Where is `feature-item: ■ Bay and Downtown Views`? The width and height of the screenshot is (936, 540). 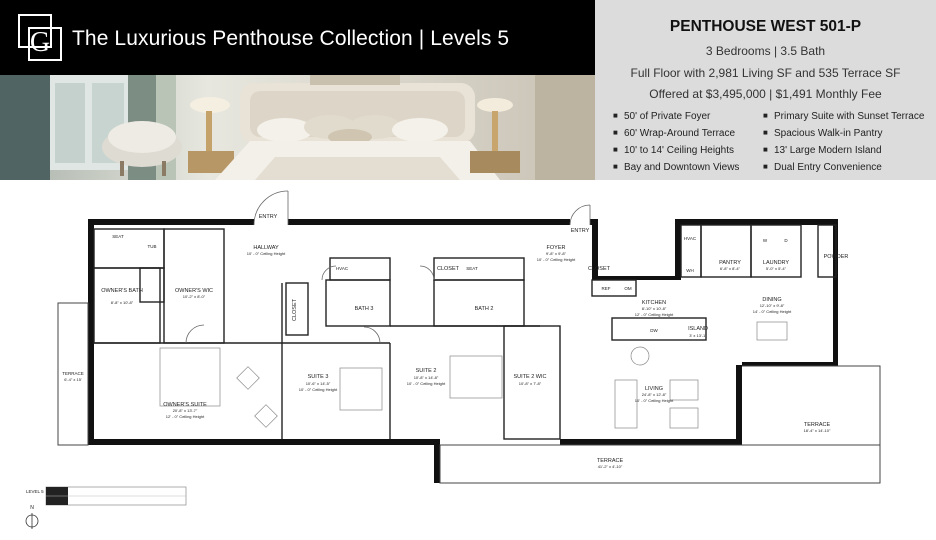 feature-item: ■ Bay and Downtown Views is located at coordinates (676, 167).